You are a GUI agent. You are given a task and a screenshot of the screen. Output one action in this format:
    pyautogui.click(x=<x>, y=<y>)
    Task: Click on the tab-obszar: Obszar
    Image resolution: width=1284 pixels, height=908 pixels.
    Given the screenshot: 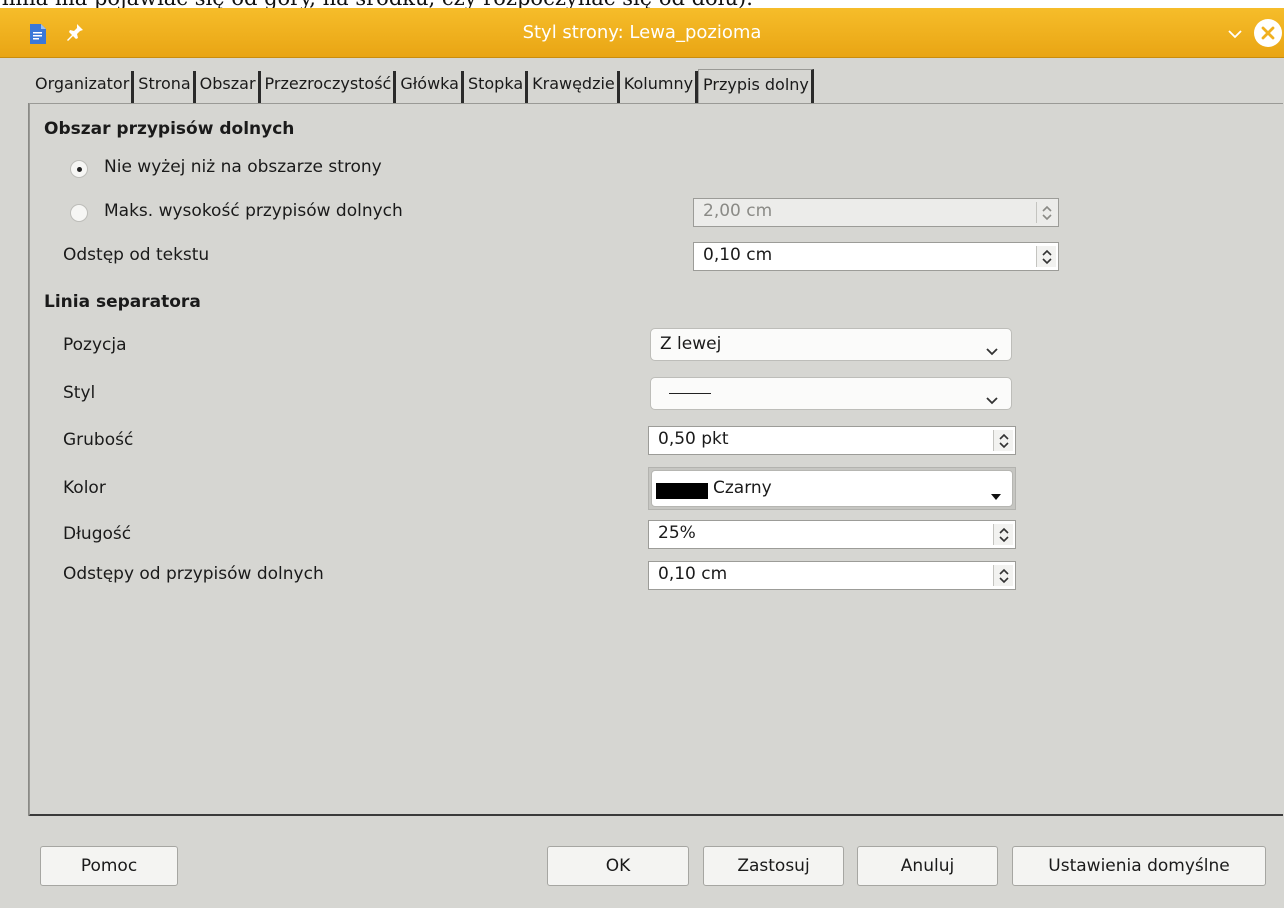 What is the action you would take?
    pyautogui.click(x=228, y=87)
    